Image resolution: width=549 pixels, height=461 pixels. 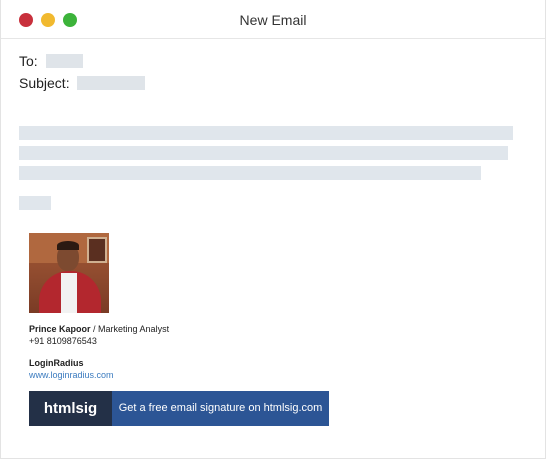 I want to click on banner-brand: htmlsig, so click(x=70, y=408).